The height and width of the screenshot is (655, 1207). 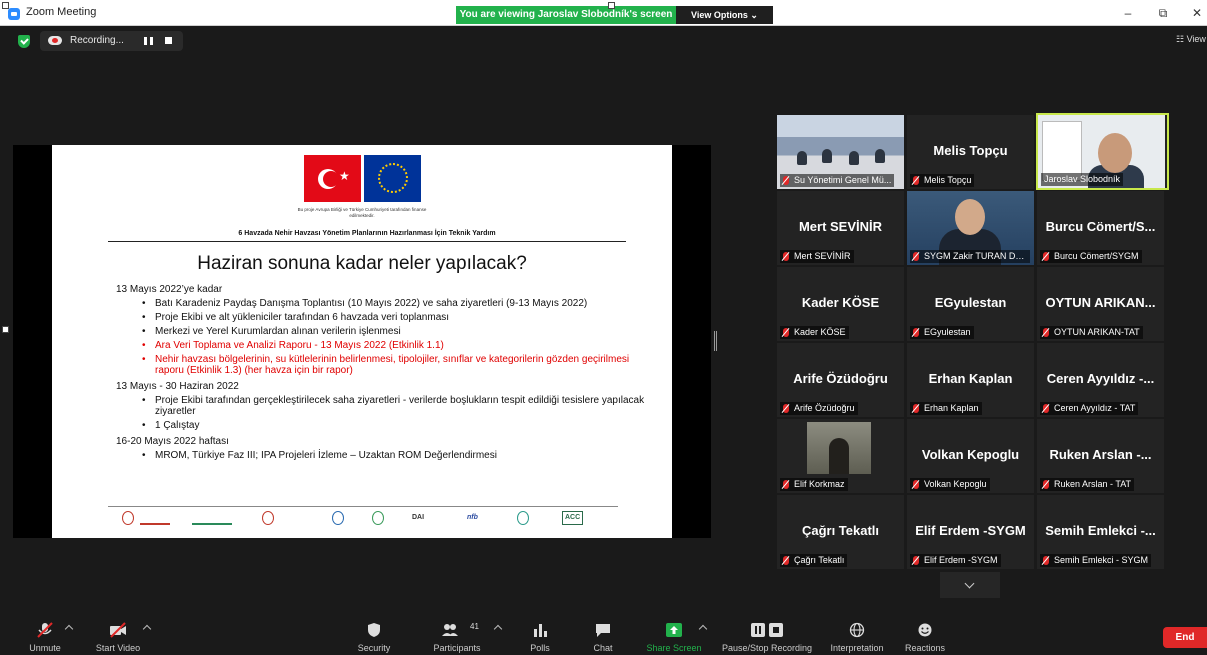 I want to click on reactions-smiley-icon, so click(x=925, y=630).